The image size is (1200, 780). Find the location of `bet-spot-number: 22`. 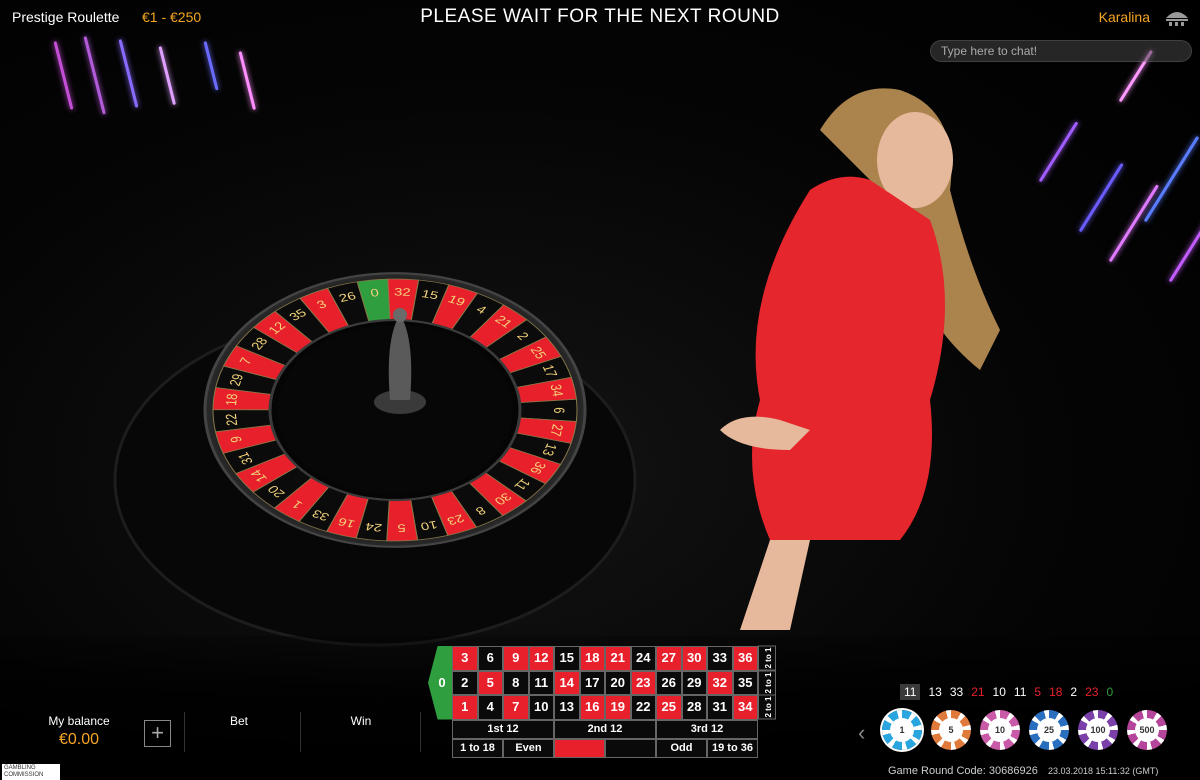

bet-spot-number: 22 is located at coordinates (643, 707).